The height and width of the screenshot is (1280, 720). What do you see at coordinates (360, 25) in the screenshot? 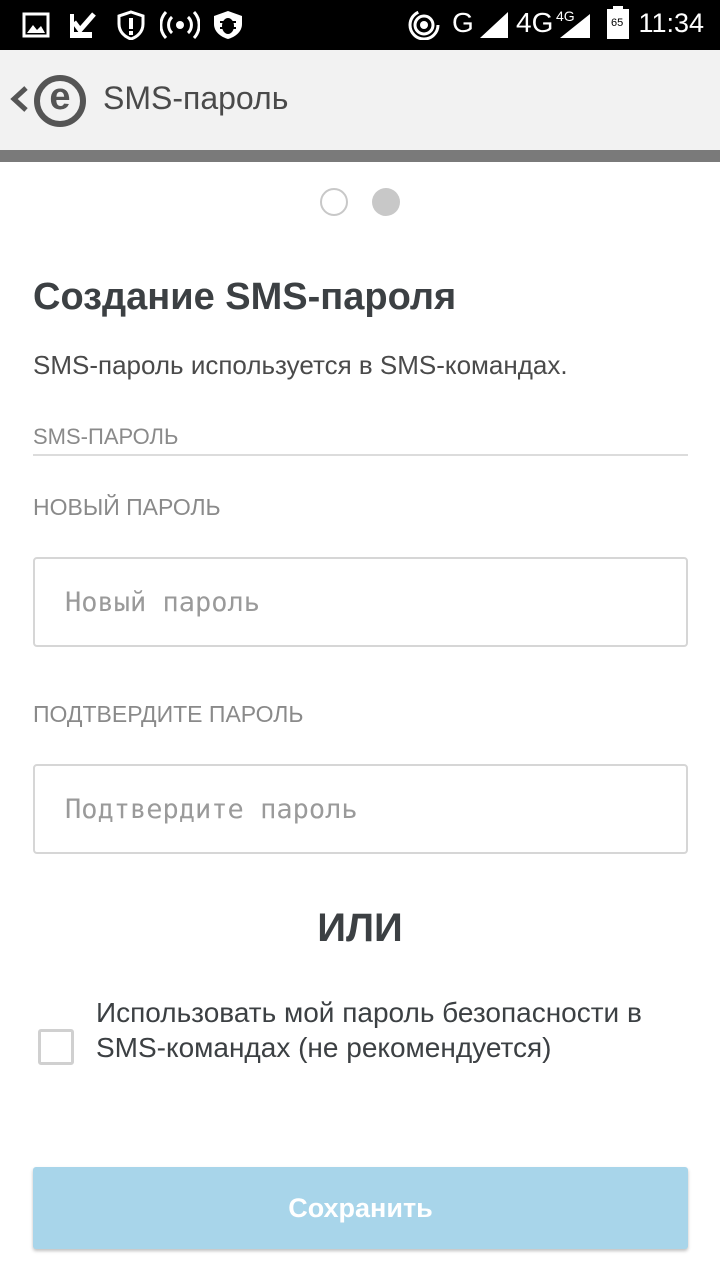
I see `status-bar: G 4G 4G 65 11:34` at bounding box center [360, 25].